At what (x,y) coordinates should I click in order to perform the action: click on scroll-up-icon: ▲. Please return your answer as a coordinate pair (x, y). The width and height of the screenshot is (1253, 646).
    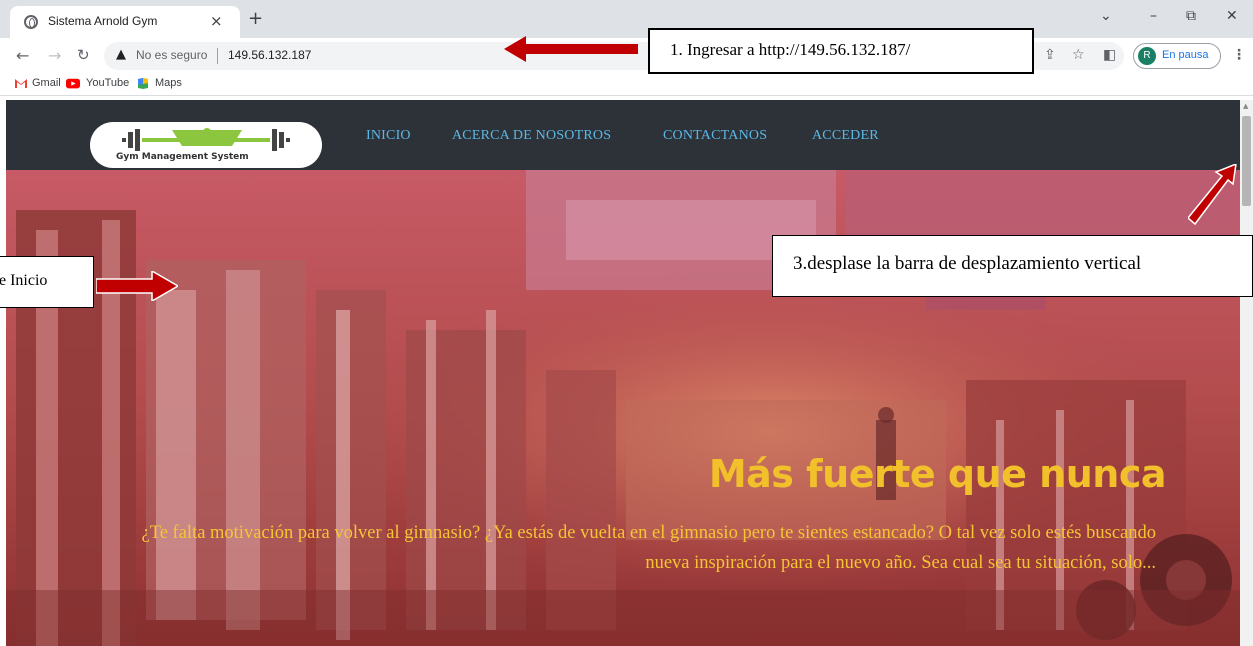
    Looking at the image, I should click on (1245, 106).